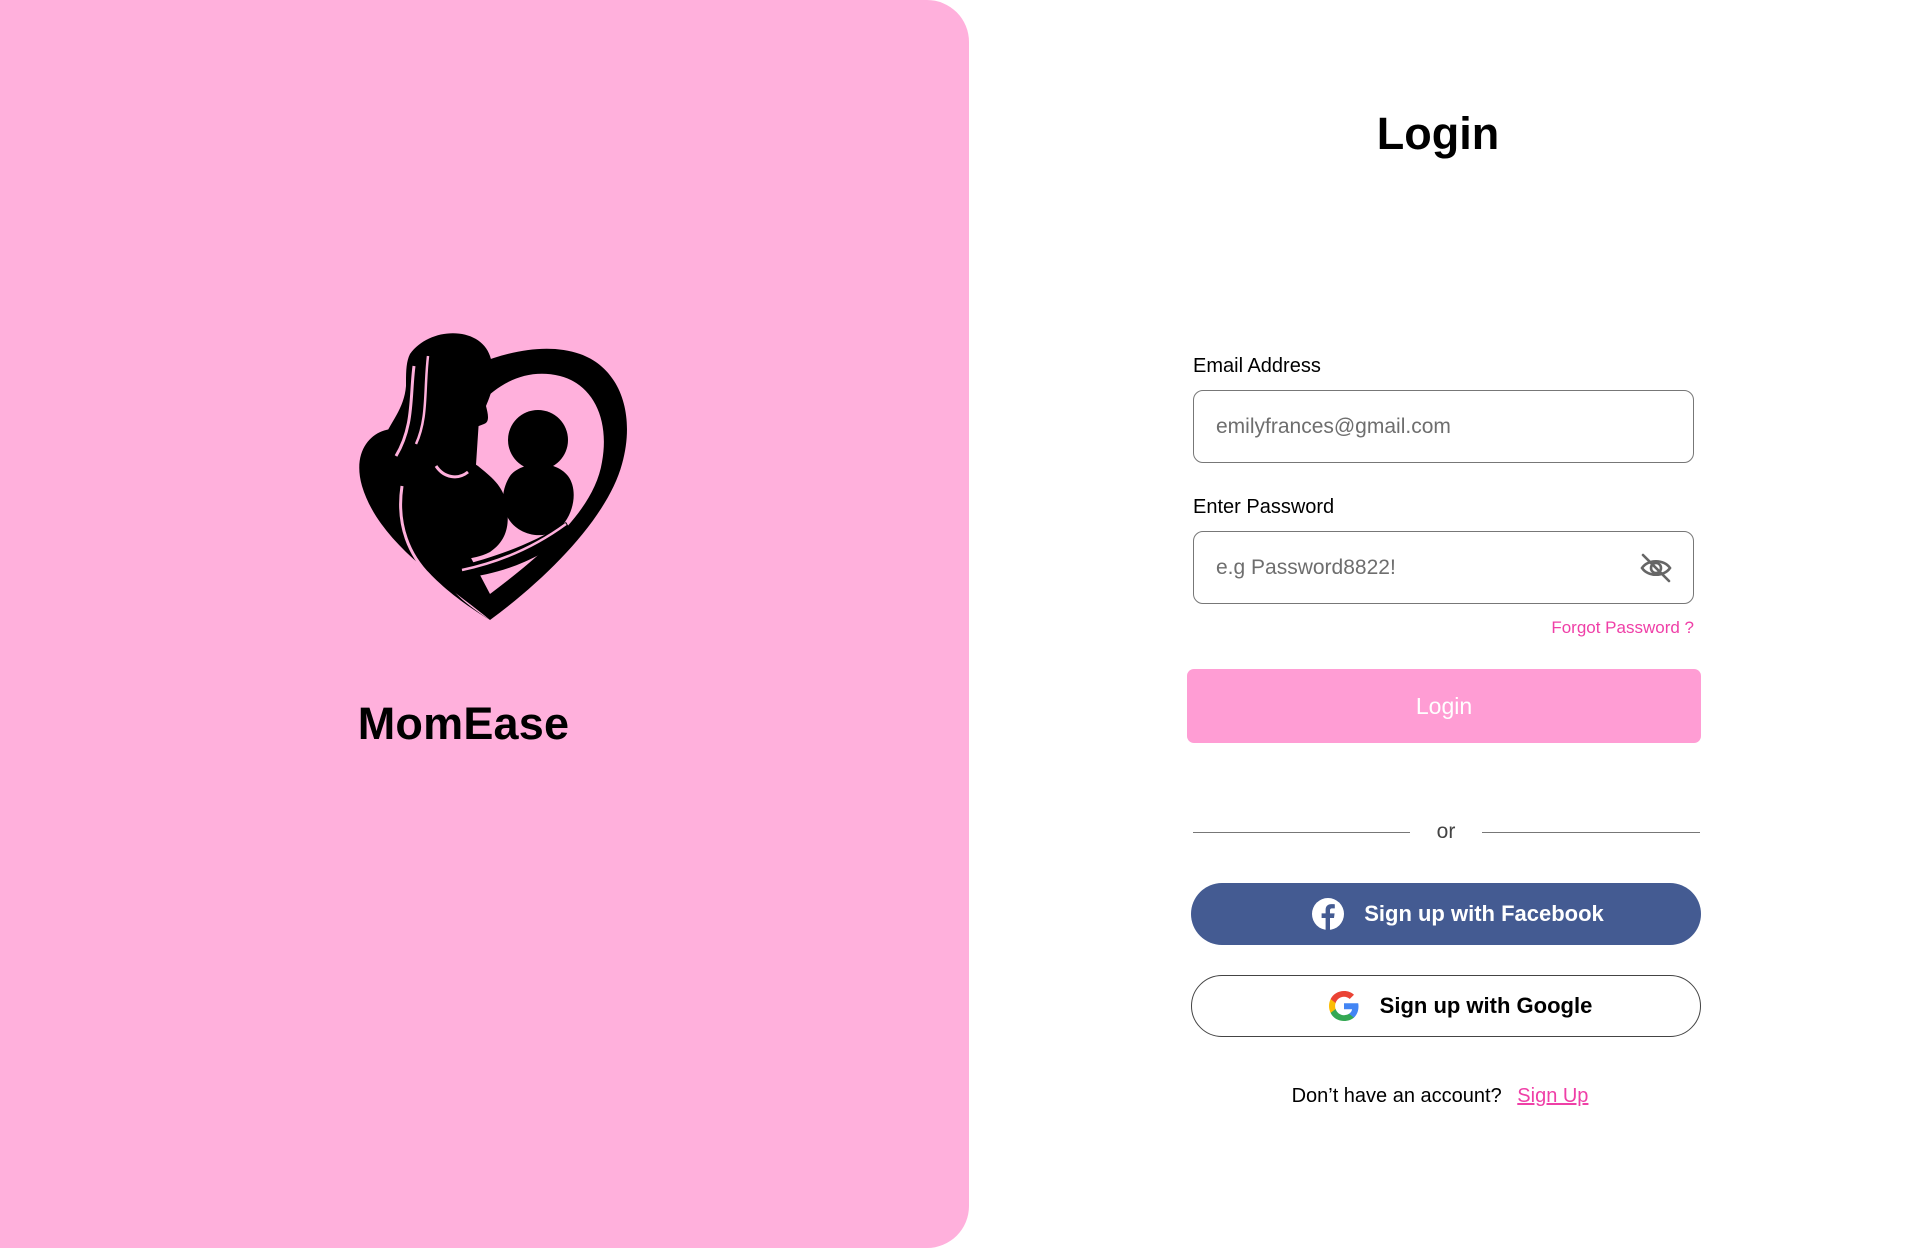  Describe the element at coordinates (1591, 832) in the screenshot. I see `divider-right` at that location.